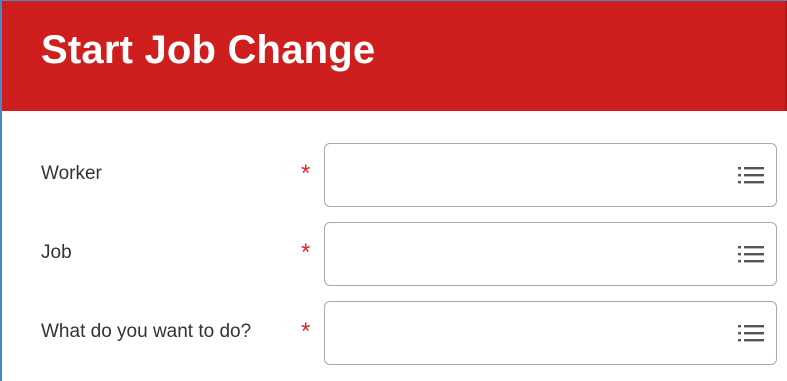 The height and width of the screenshot is (381, 787). What do you see at coordinates (146, 331) in the screenshot?
I see `action-label: What do you want to do?` at bounding box center [146, 331].